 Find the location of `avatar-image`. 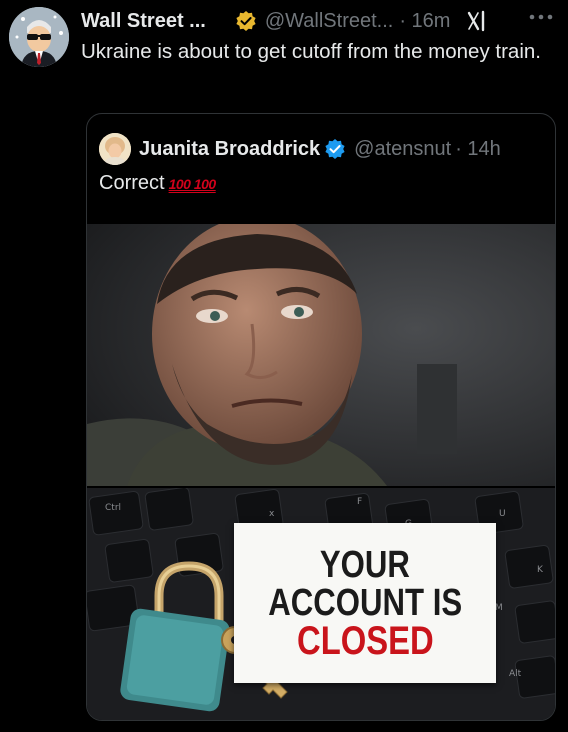

avatar-image is located at coordinates (39, 37).